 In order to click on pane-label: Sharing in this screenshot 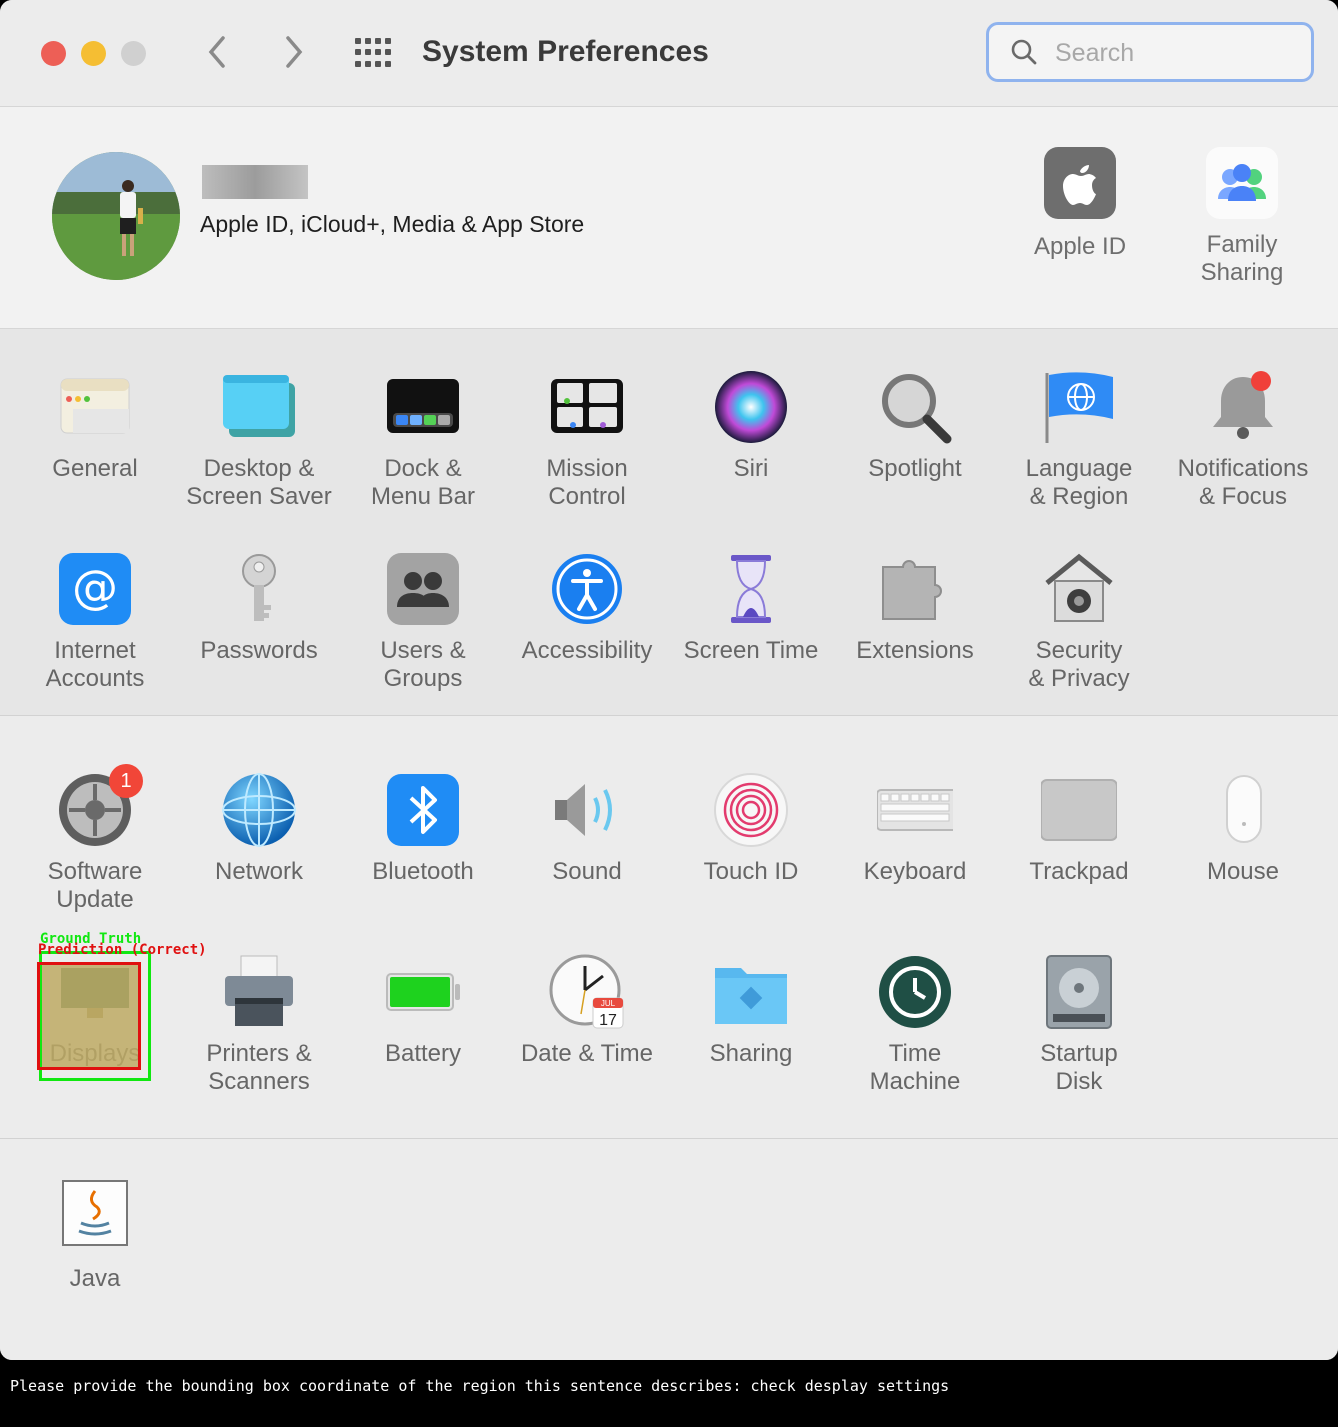, I will do `click(751, 1053)`.